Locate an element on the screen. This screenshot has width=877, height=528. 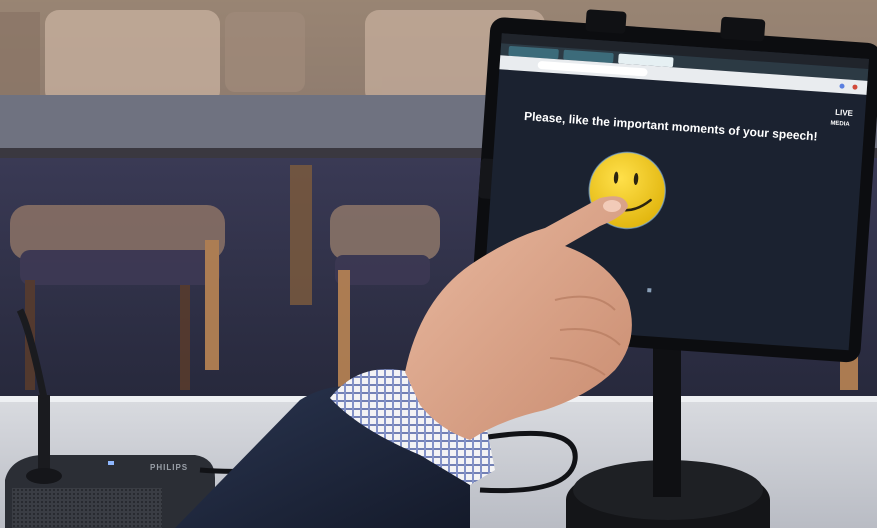
live-media-logo: LIVE is located at coordinates (844, 113).